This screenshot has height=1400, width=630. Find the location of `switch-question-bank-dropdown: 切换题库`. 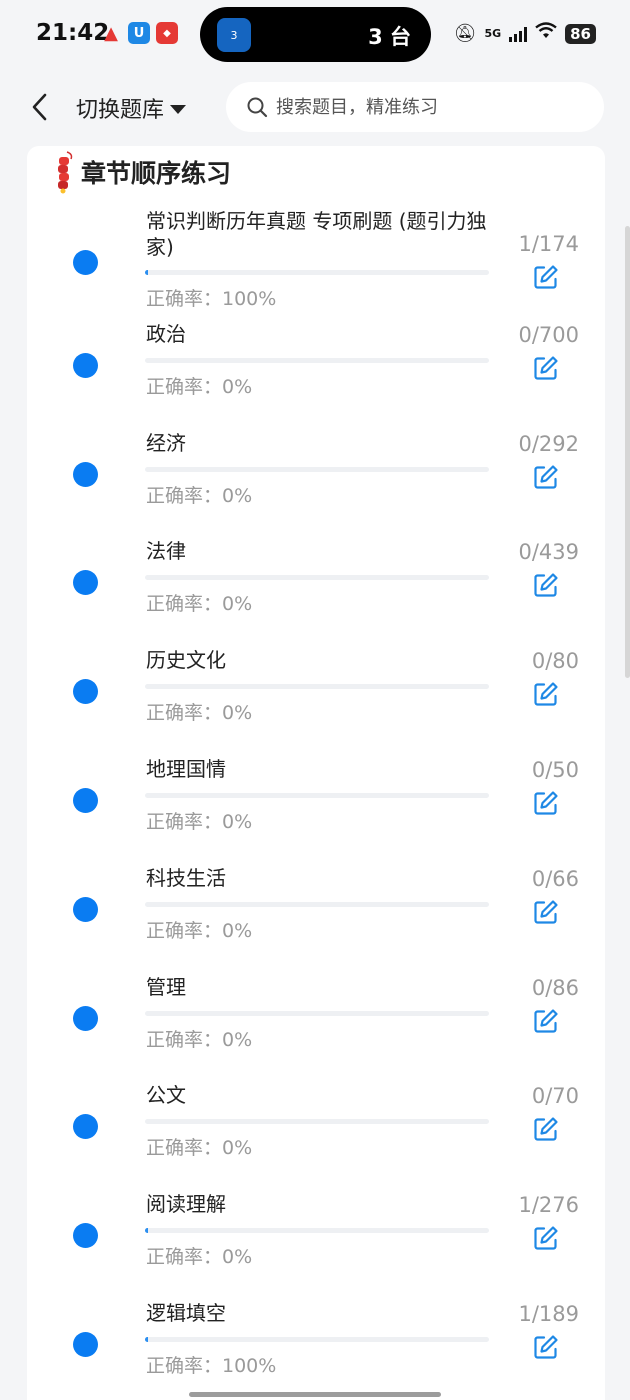

switch-question-bank-dropdown: 切换题库 is located at coordinates (131, 108).